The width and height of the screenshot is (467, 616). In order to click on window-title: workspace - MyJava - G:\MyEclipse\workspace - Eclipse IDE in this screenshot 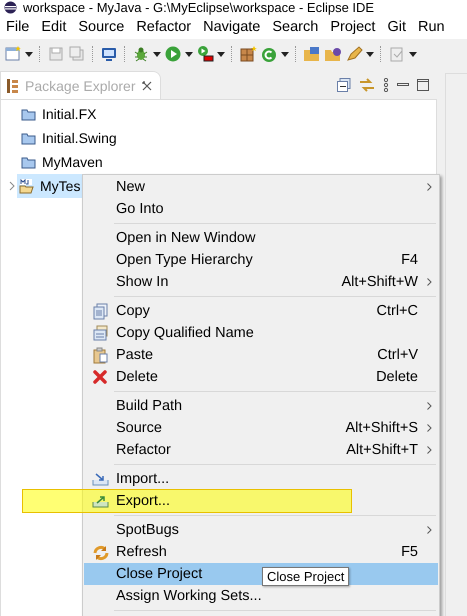, I will do `click(198, 7)`.